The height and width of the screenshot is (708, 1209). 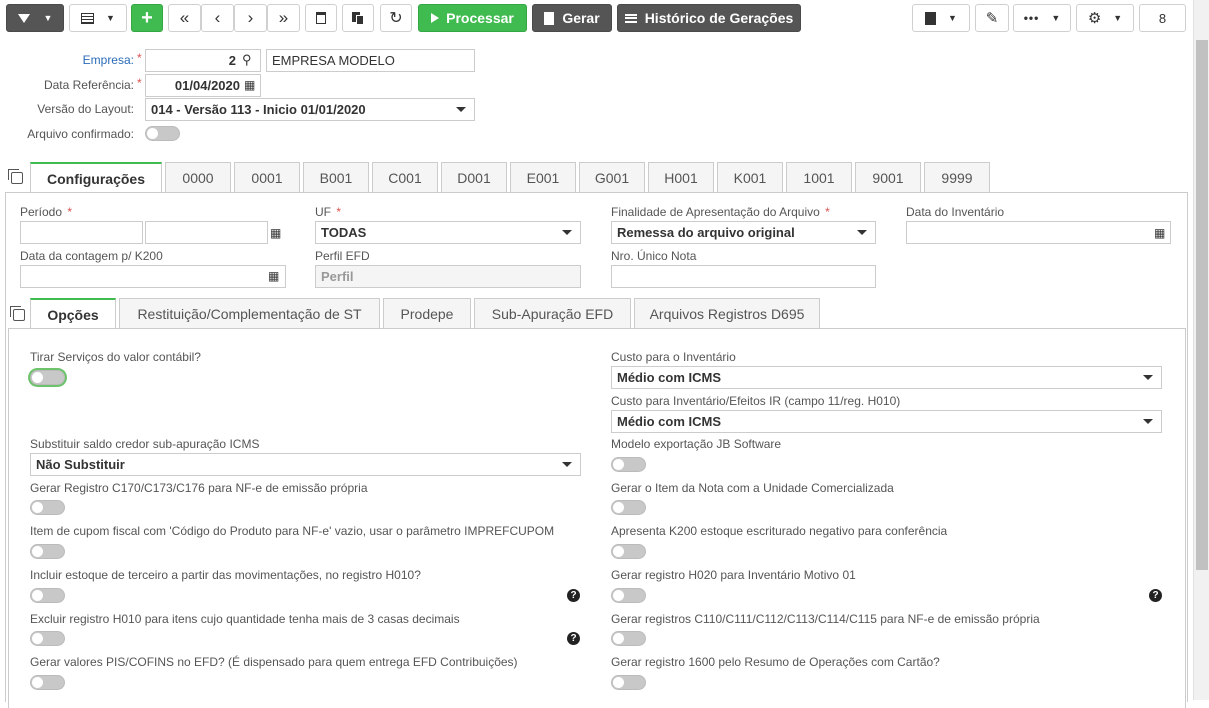 I want to click on ref-date-label: Data Referência:, so click(x=88, y=85).